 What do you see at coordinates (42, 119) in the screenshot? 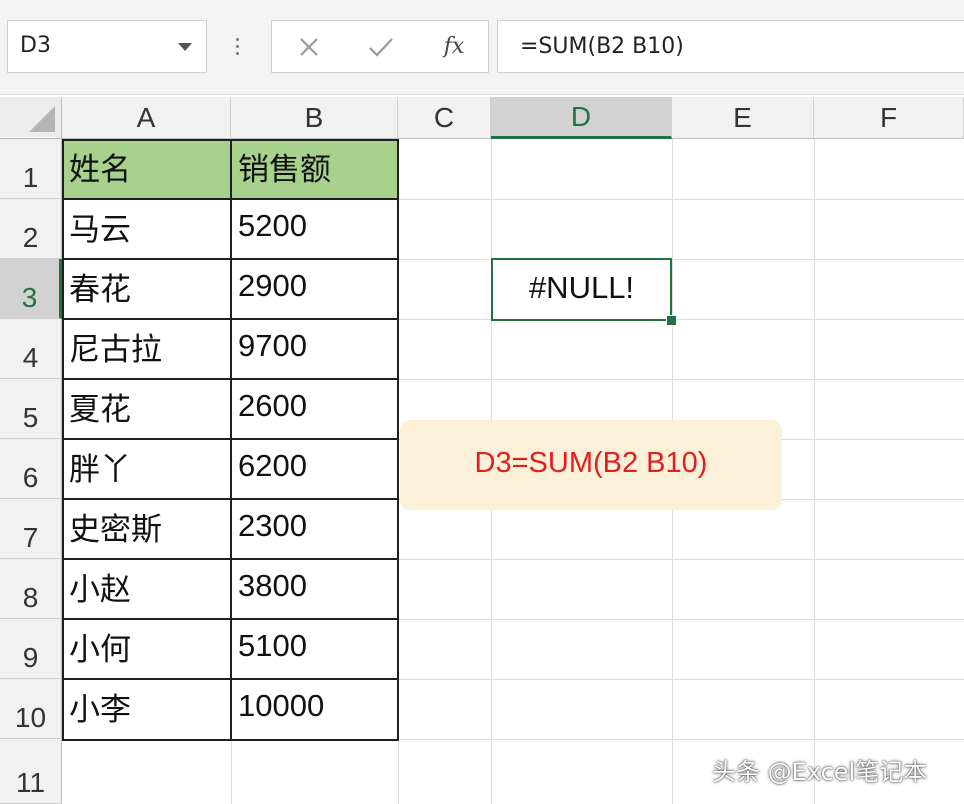
I see `select-all-triangle-icon` at bounding box center [42, 119].